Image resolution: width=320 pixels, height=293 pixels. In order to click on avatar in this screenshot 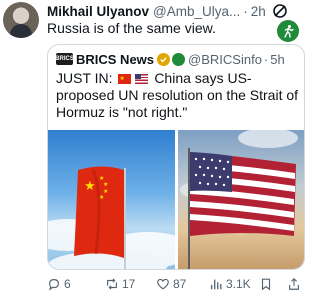, I will do `click(21, 20)`.